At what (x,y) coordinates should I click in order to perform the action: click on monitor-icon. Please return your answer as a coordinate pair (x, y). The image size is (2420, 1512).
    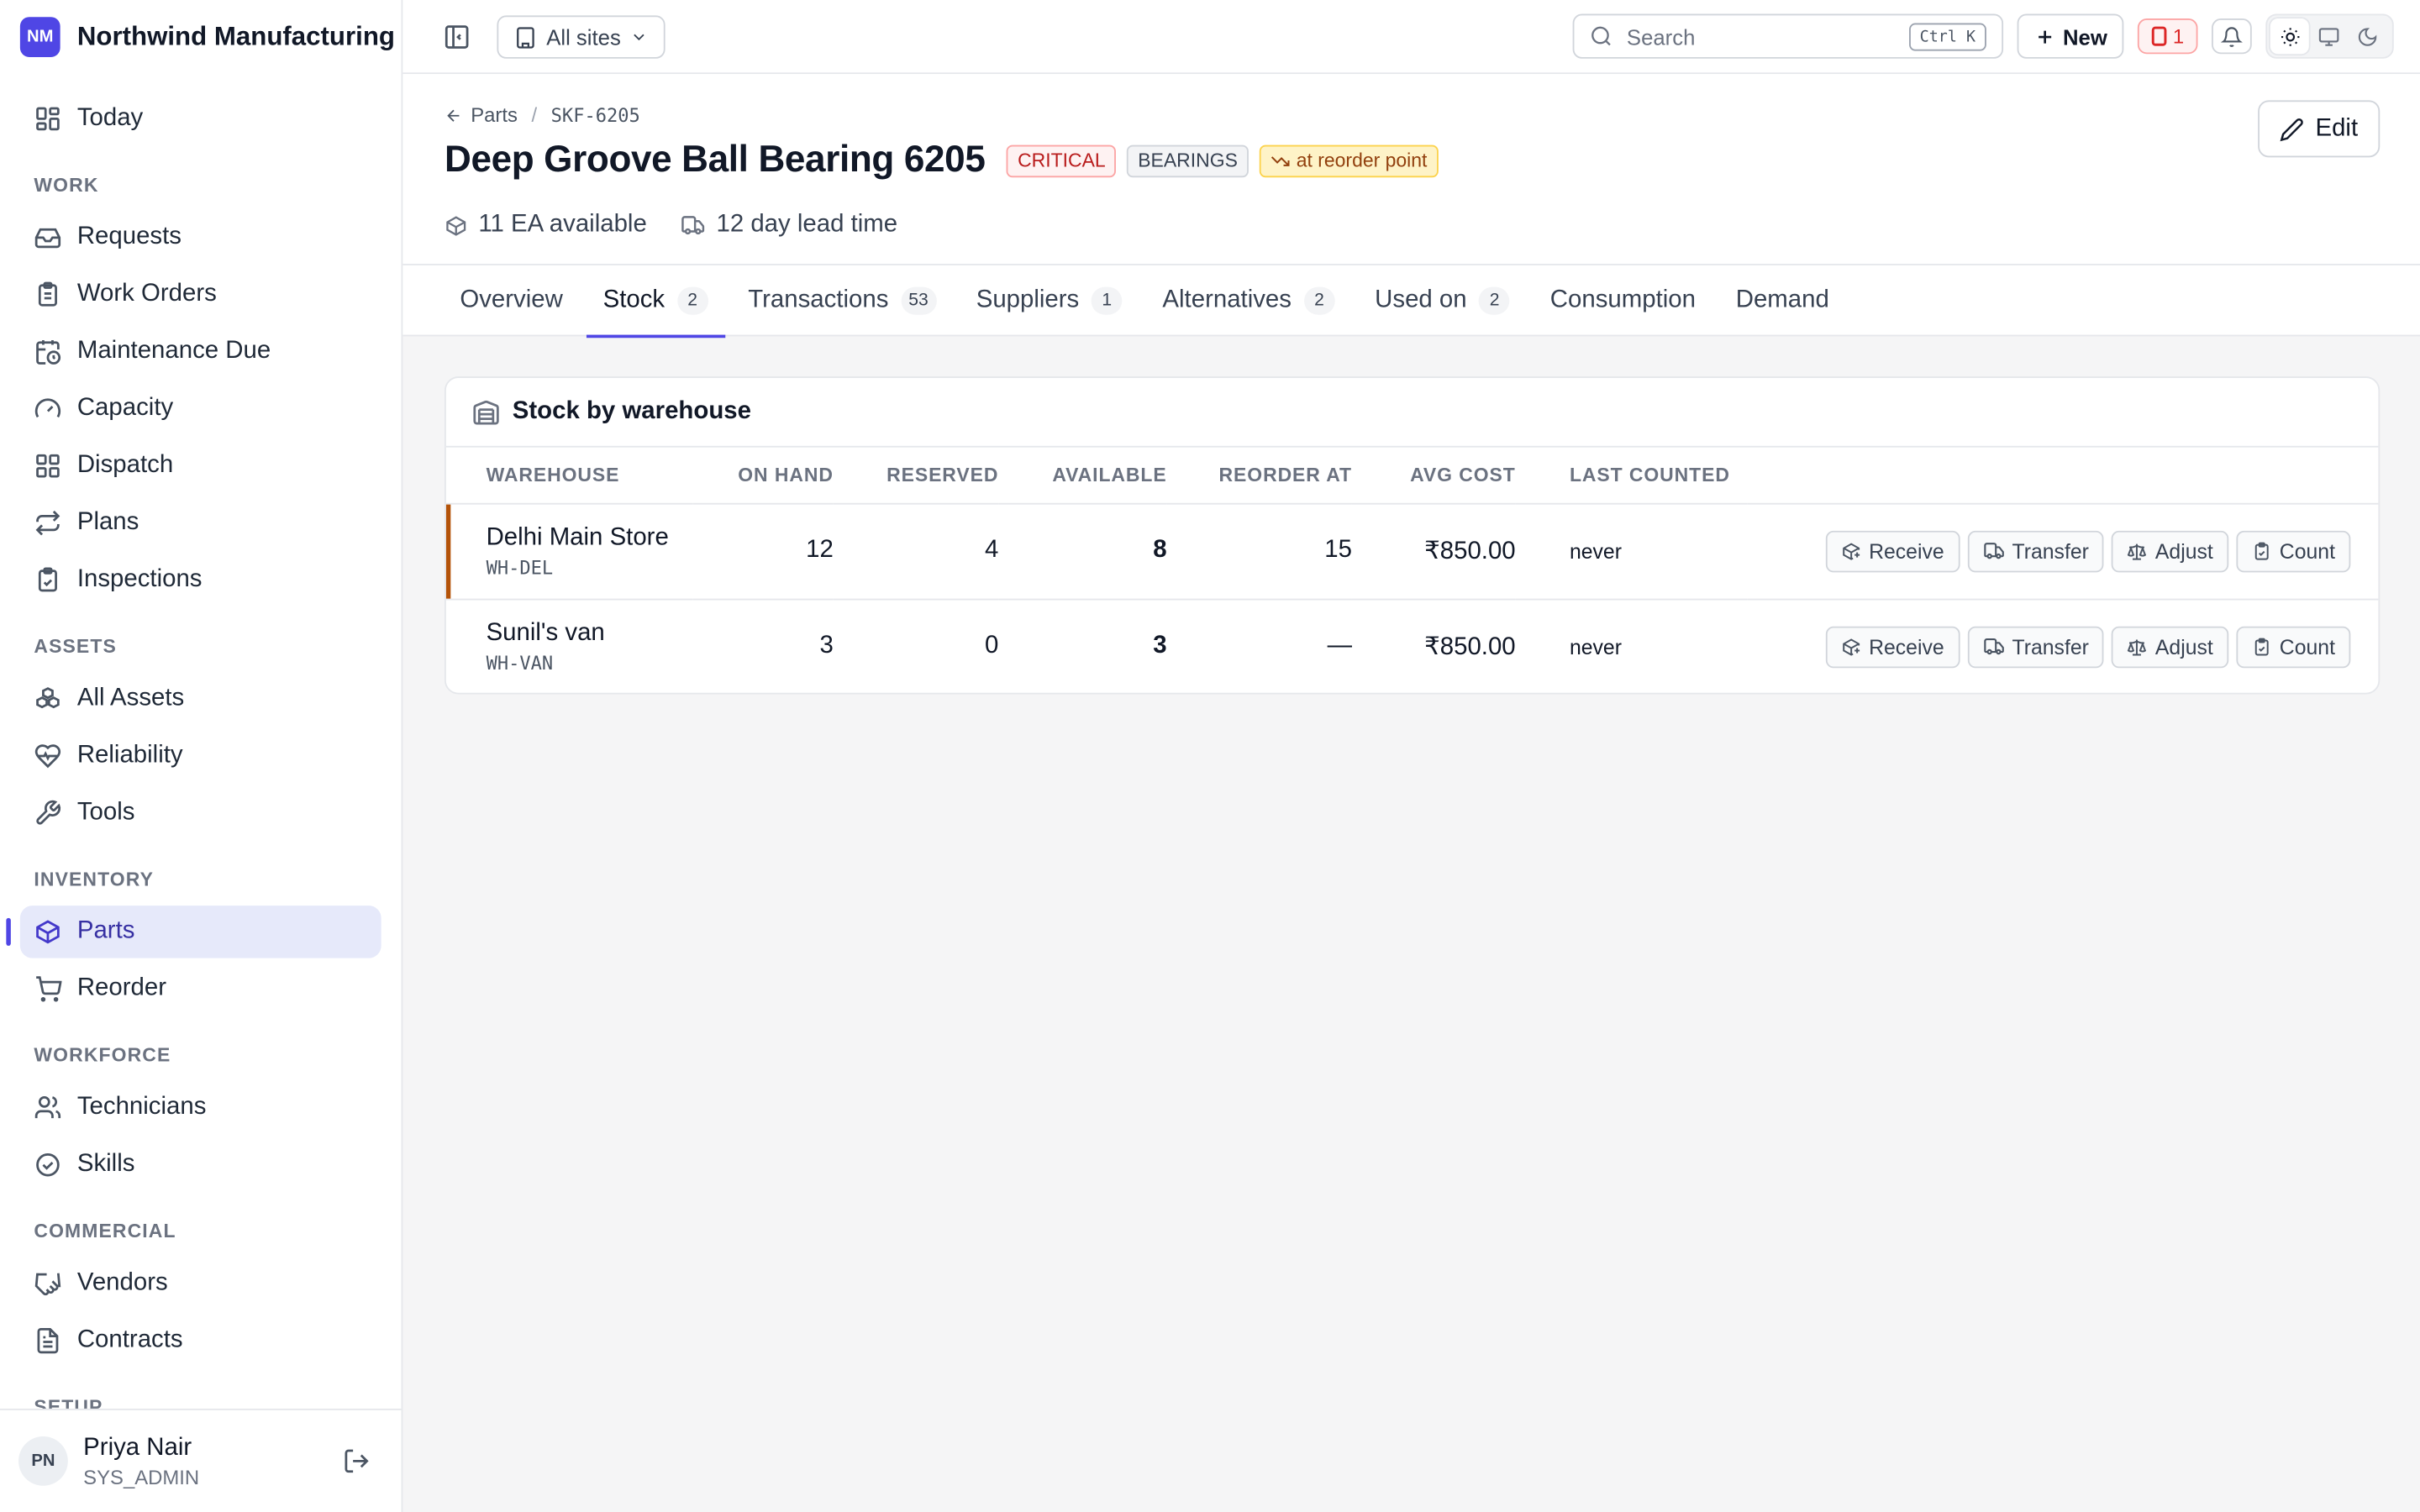
    Looking at the image, I should click on (2328, 36).